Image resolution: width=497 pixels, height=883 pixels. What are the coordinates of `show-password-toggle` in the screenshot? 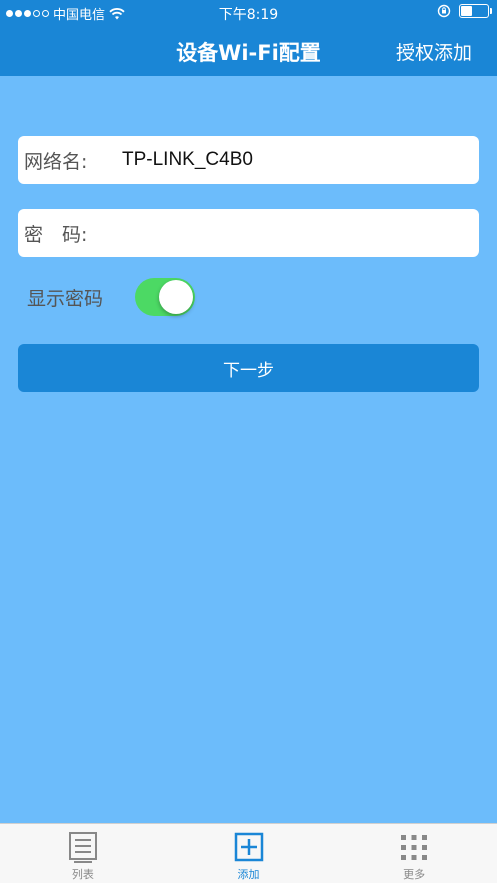 It's located at (165, 297).